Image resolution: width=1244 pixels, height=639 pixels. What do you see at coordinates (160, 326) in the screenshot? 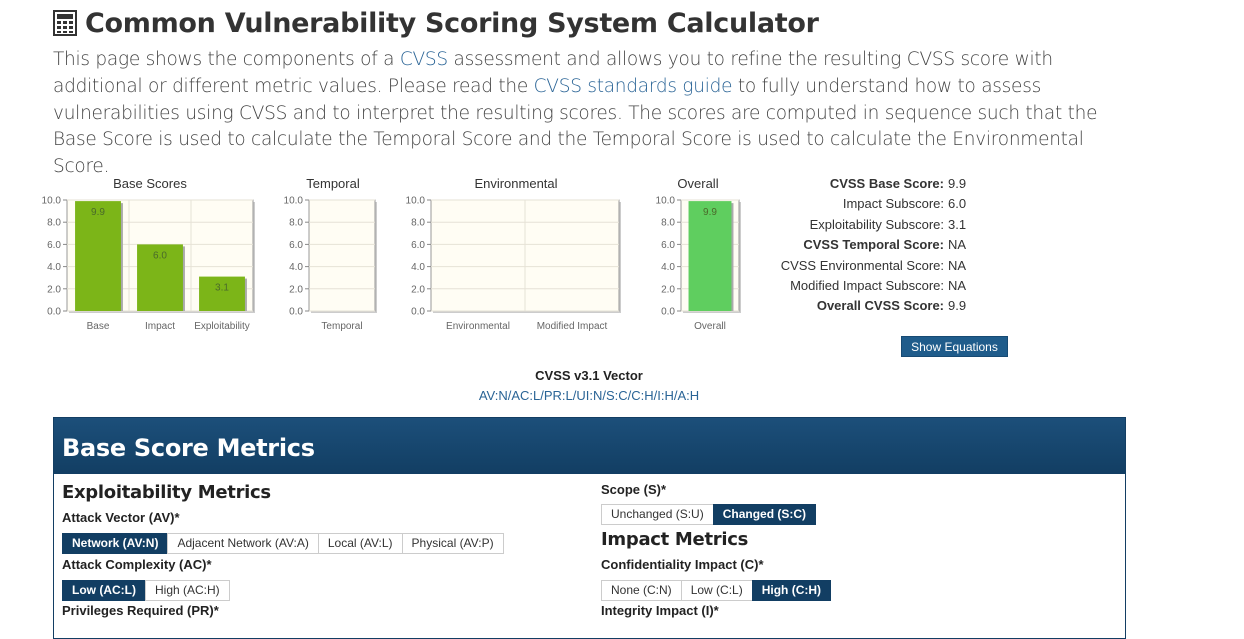
I see `base-scores-x-tick-label: Impact` at bounding box center [160, 326].